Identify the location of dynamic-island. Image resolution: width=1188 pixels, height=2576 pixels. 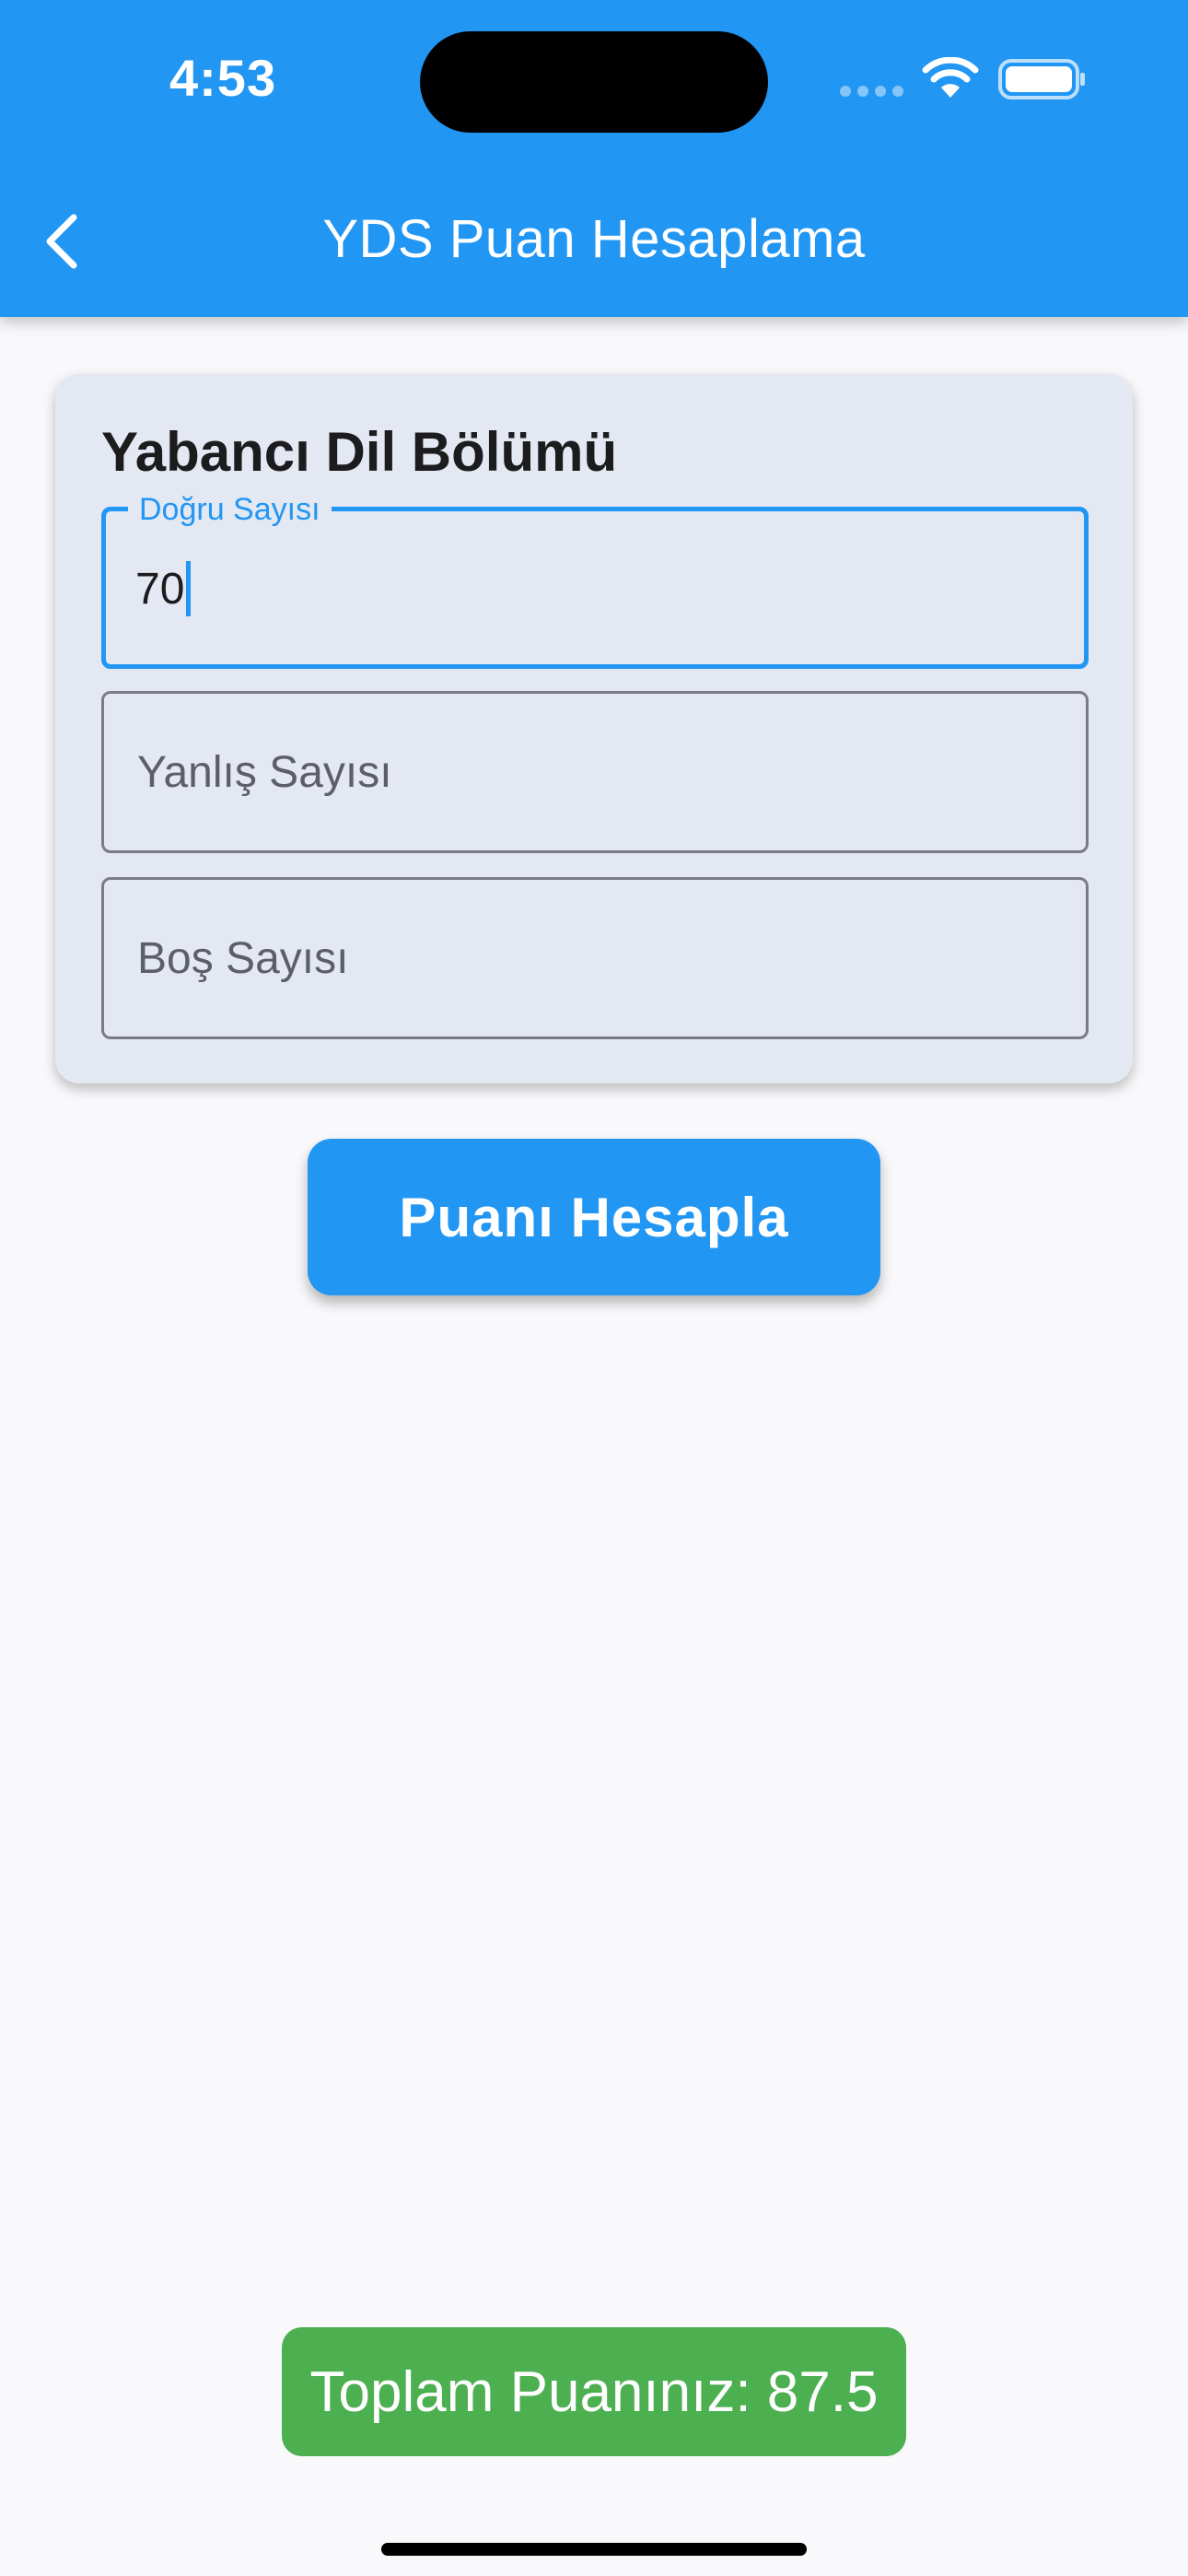
(594, 82).